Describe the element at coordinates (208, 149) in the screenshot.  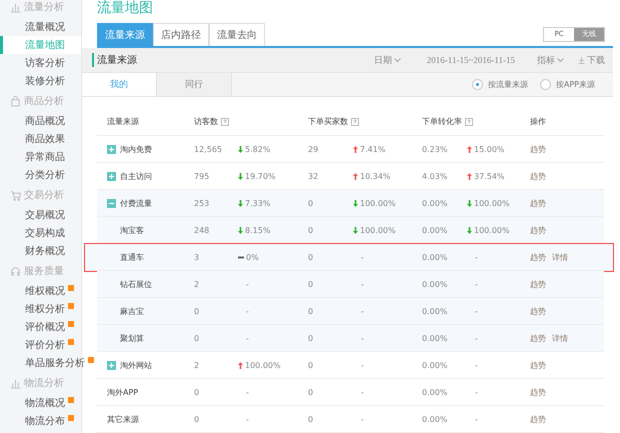
I see `table-cell-text: 12,565` at that location.